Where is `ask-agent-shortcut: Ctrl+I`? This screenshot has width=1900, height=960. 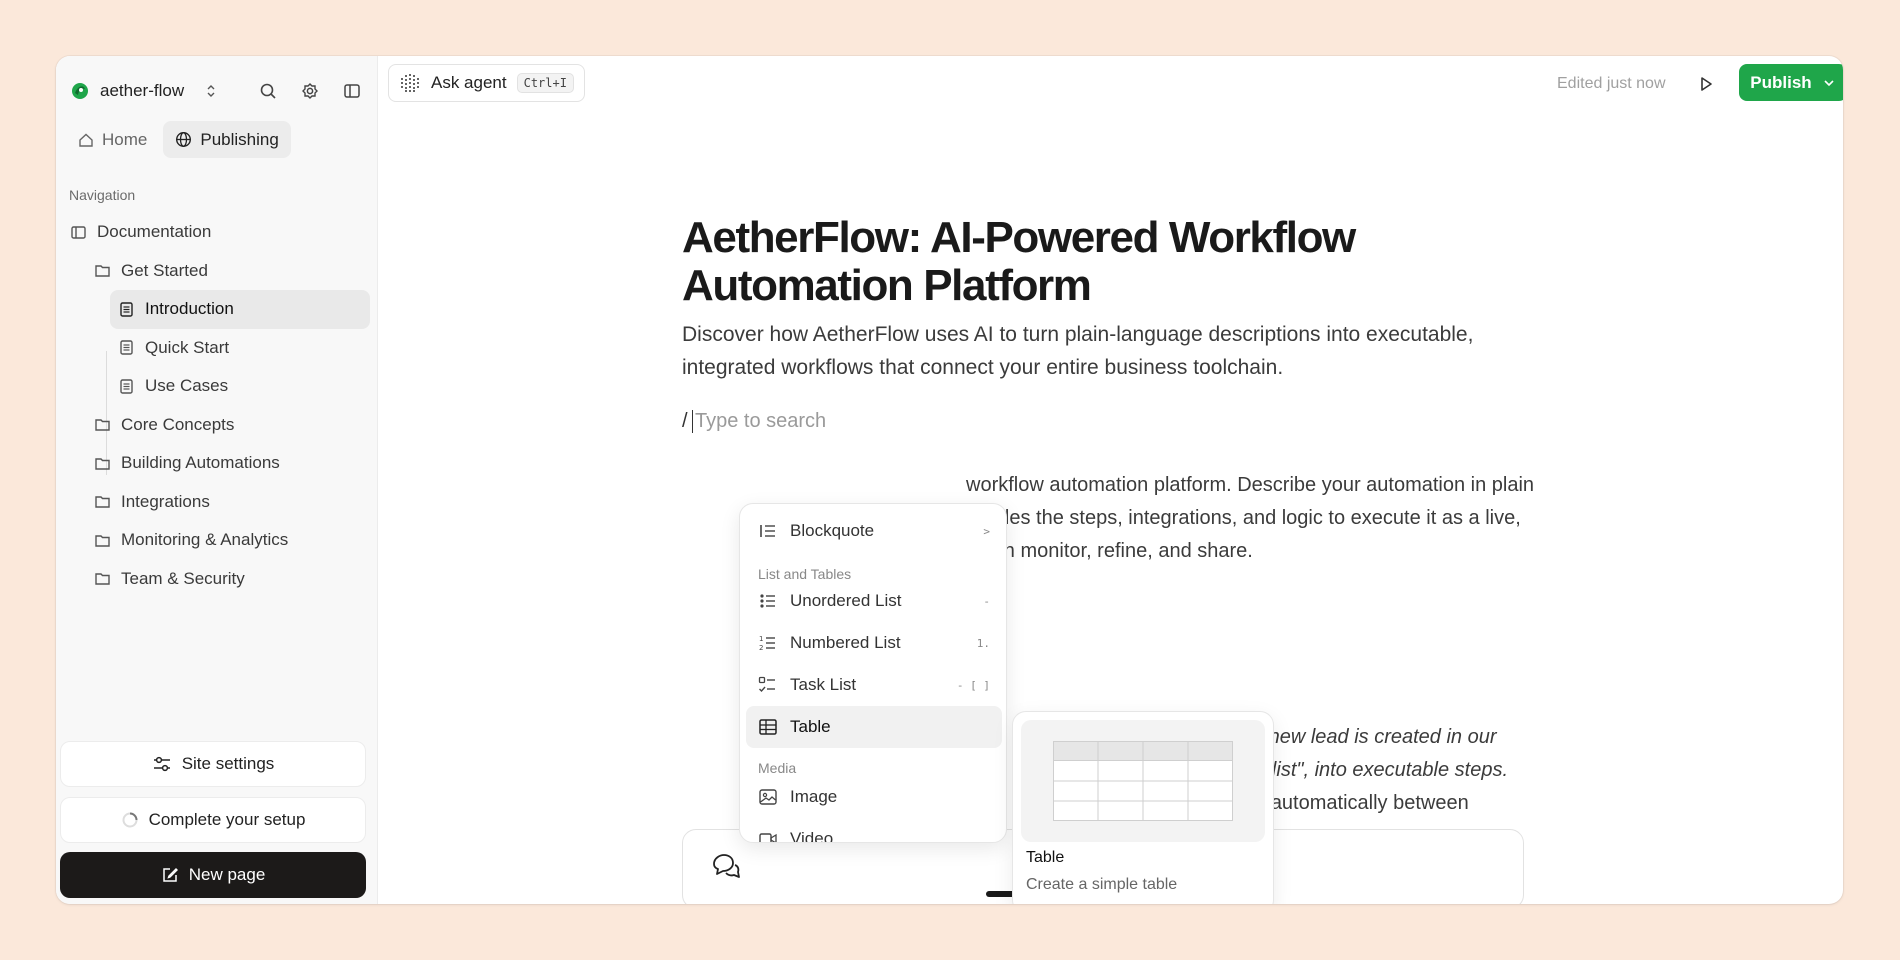 ask-agent-shortcut: Ctrl+I is located at coordinates (545, 83).